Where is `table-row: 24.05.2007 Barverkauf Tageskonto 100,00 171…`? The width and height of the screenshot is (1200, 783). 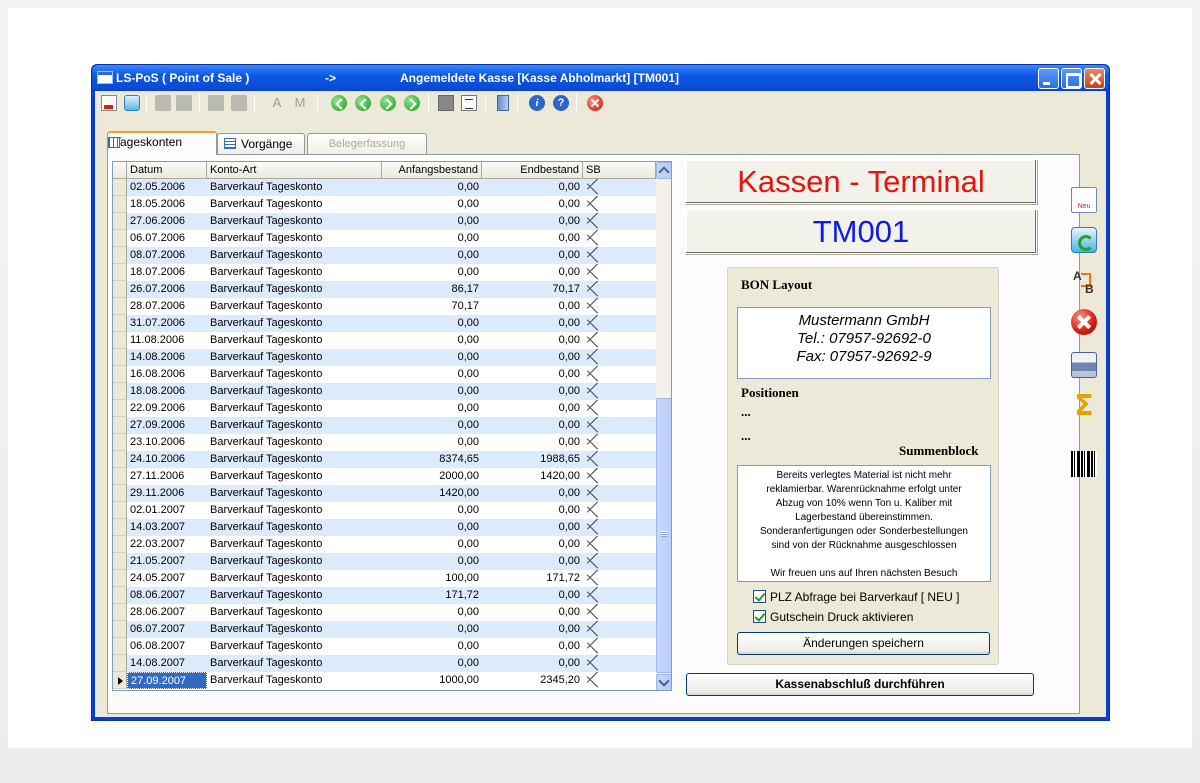
table-row: 24.05.2007 Barverkauf Tageskonto 100,00 171… is located at coordinates (384, 578).